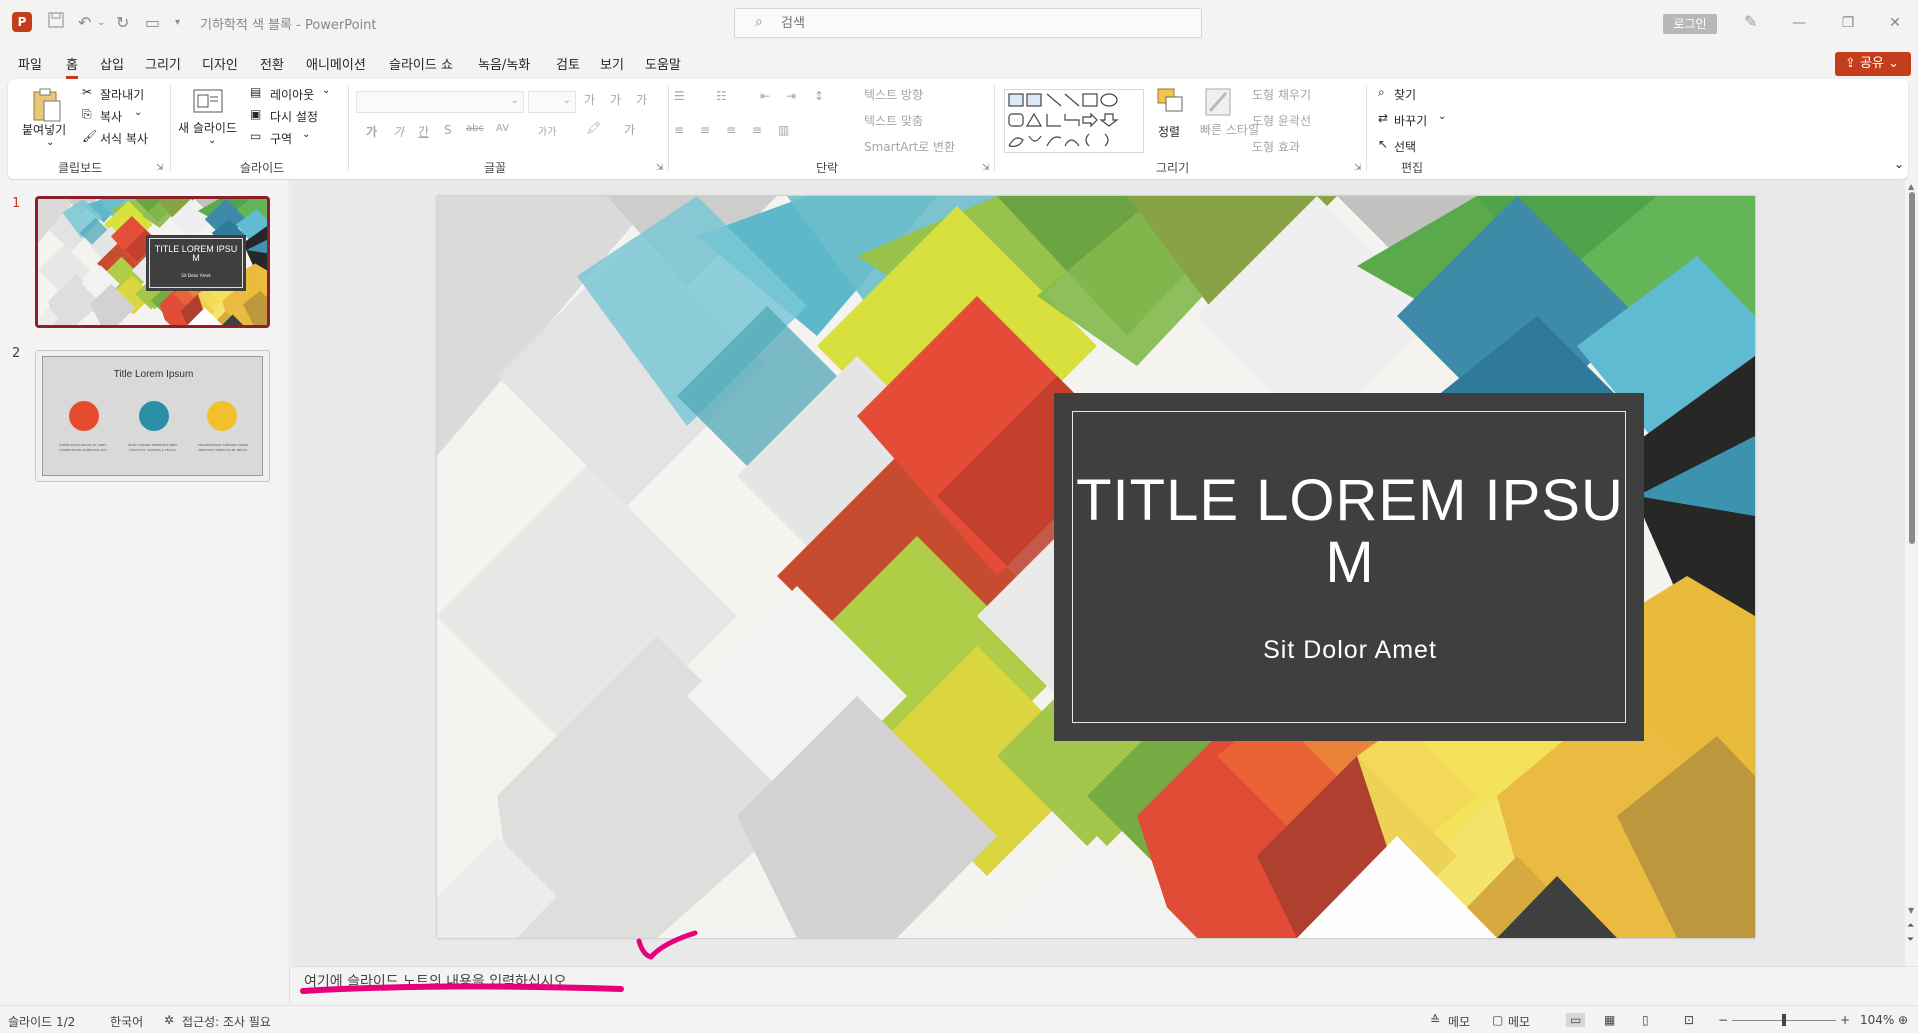  What do you see at coordinates (765, 96) in the screenshot?
I see `decrease-indent-icon: ⇤` at bounding box center [765, 96].